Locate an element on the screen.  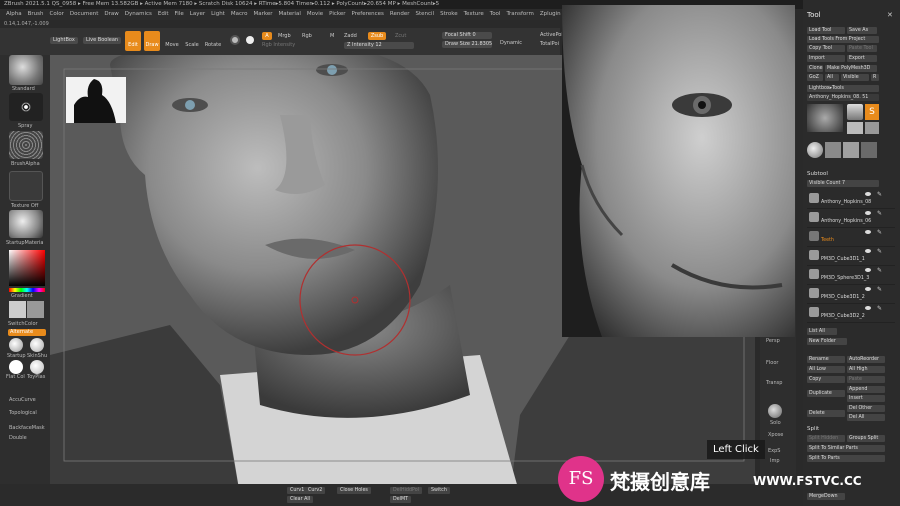
texture-off-icon is located at coordinates (26, 186).